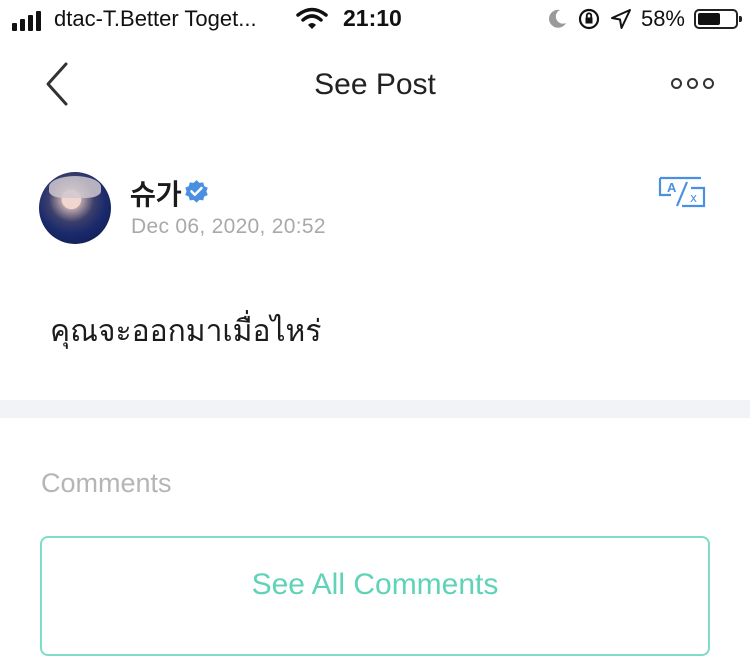  I want to click on post-timestamp: Dec 06, 2020, 20:52, so click(228, 226).